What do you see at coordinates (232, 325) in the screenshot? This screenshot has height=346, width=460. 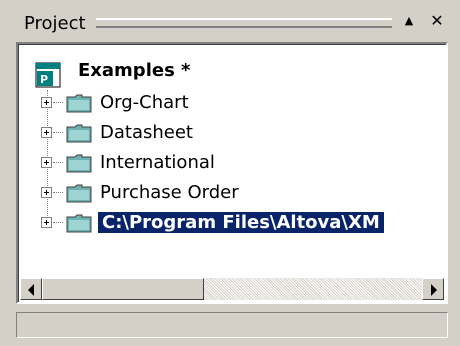 I see `panel-status-bar` at bounding box center [232, 325].